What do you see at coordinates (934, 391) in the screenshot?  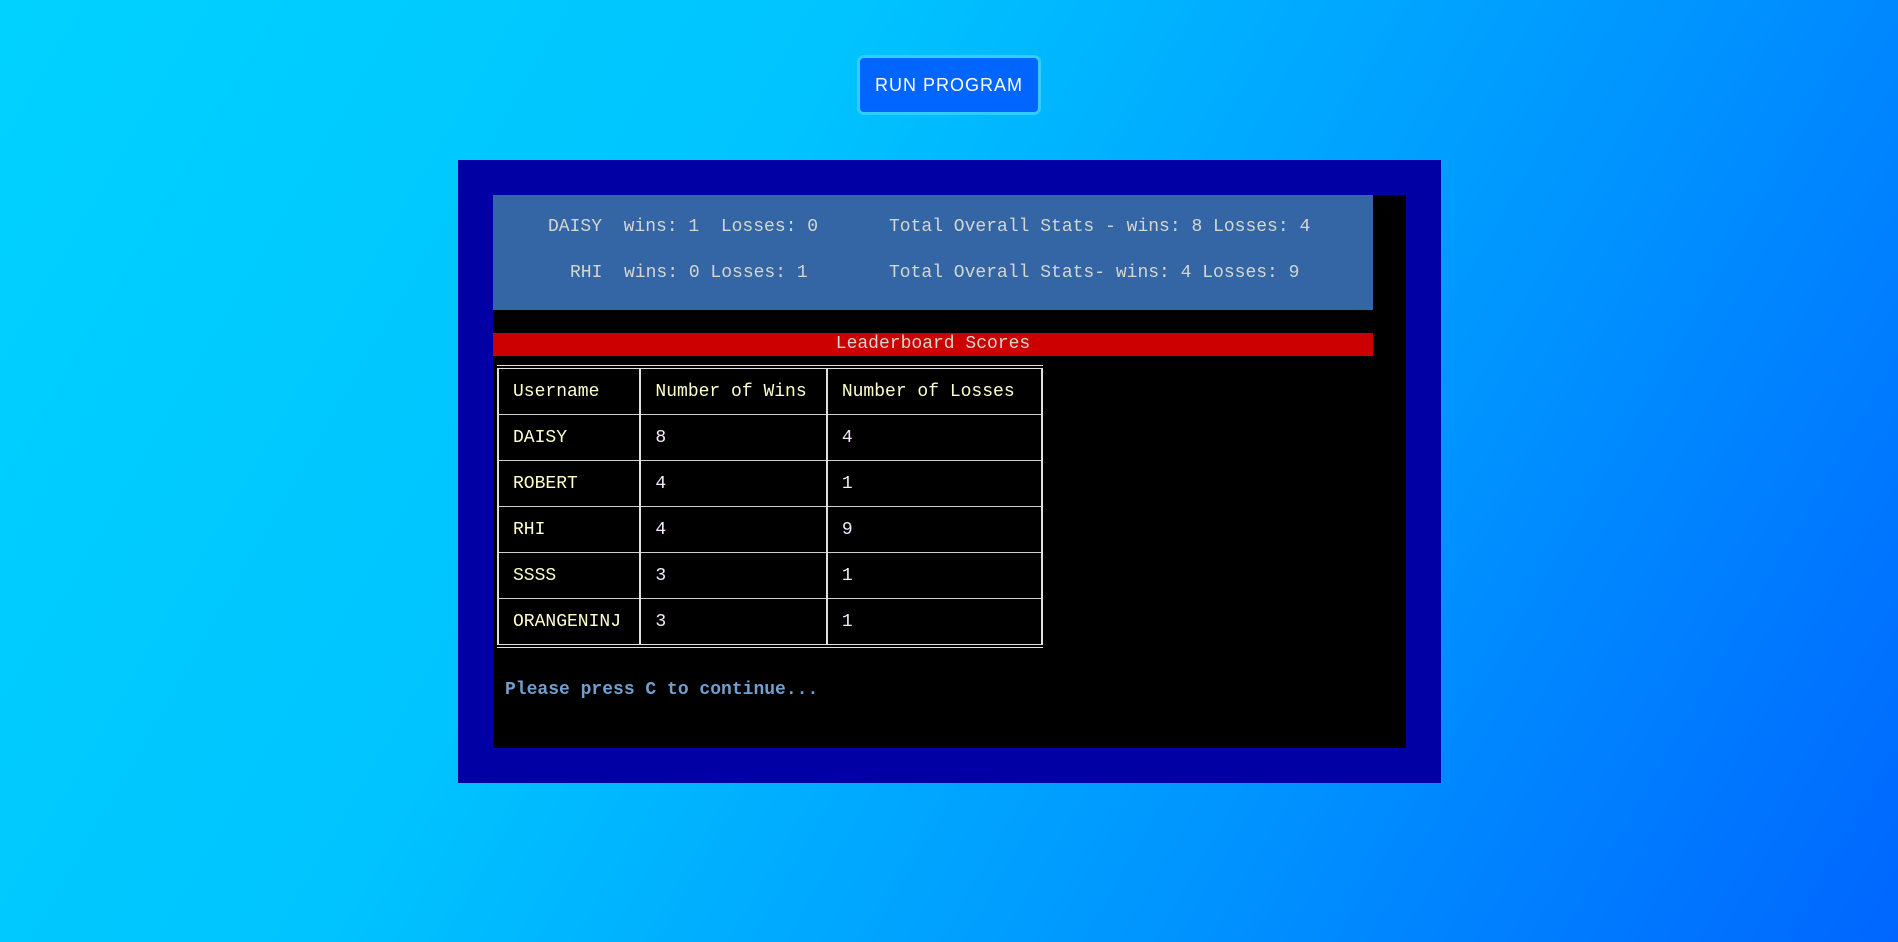 I see `column-header: Number of Losses` at bounding box center [934, 391].